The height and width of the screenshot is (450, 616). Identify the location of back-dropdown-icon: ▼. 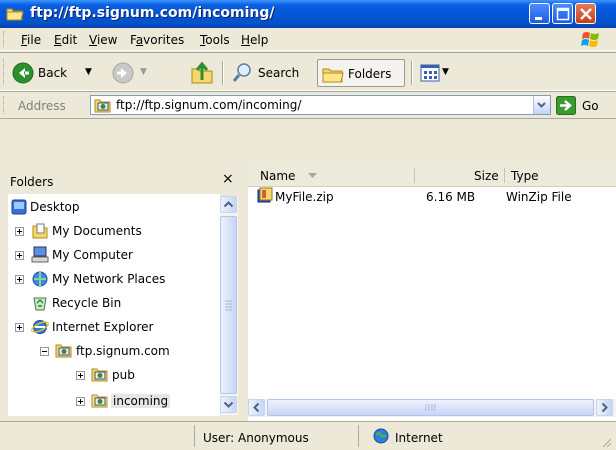
(88, 72).